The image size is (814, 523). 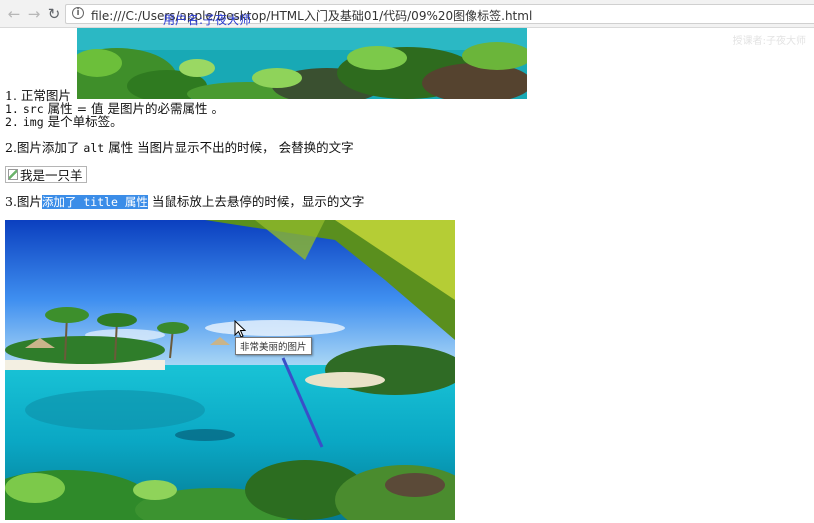 I want to click on broken-image-icon, so click(x=13, y=174).